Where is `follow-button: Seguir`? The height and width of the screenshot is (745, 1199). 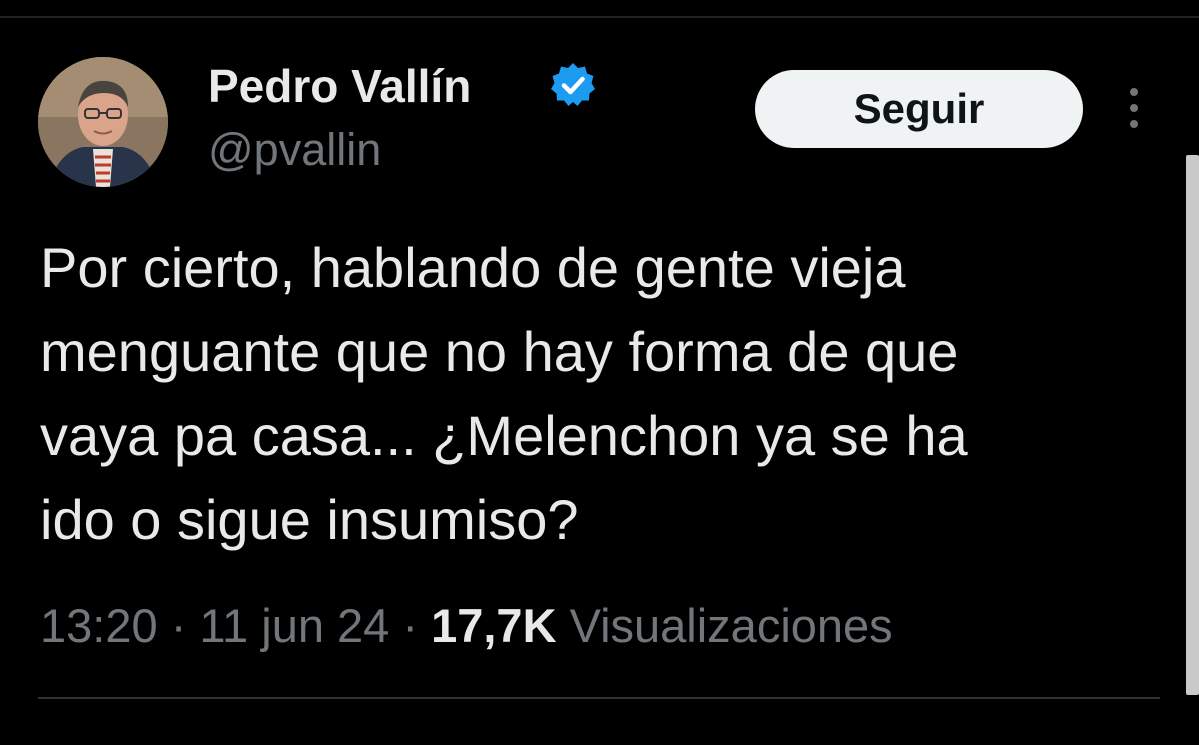 follow-button: Seguir is located at coordinates (919, 109).